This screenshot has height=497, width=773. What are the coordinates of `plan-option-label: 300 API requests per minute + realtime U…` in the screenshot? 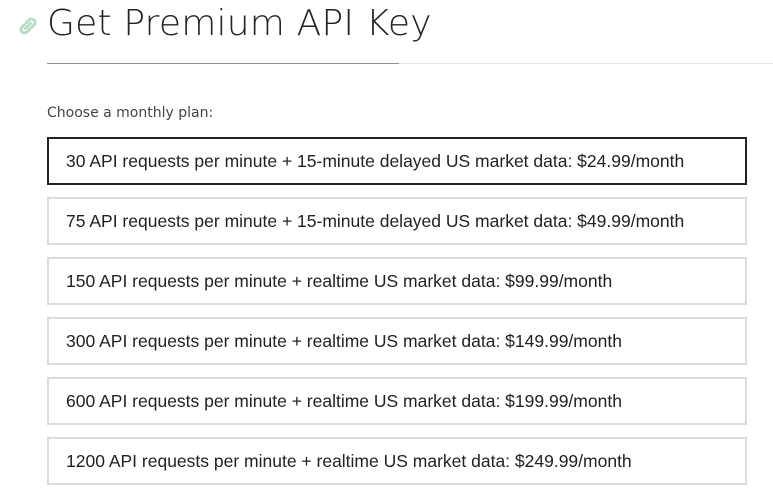 It's located at (344, 340).